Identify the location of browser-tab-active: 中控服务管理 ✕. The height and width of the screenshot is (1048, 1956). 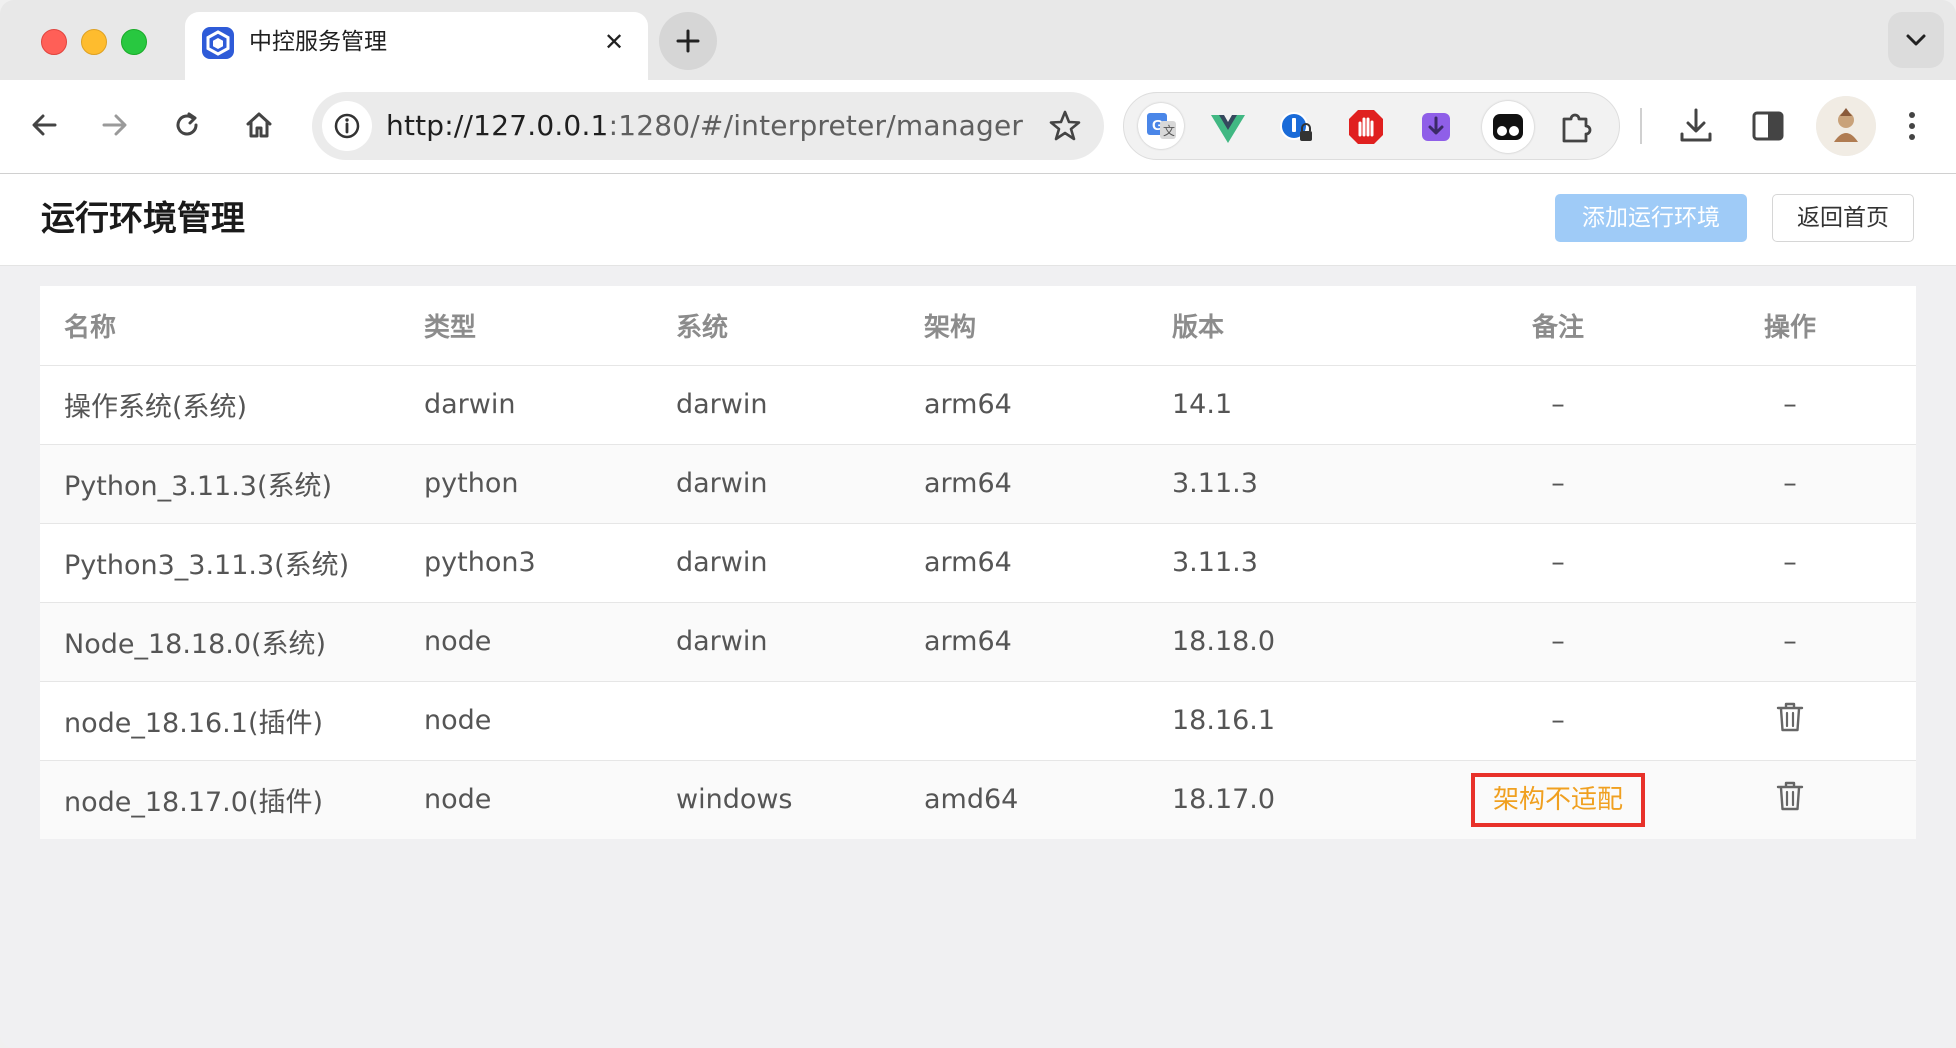
(416, 46).